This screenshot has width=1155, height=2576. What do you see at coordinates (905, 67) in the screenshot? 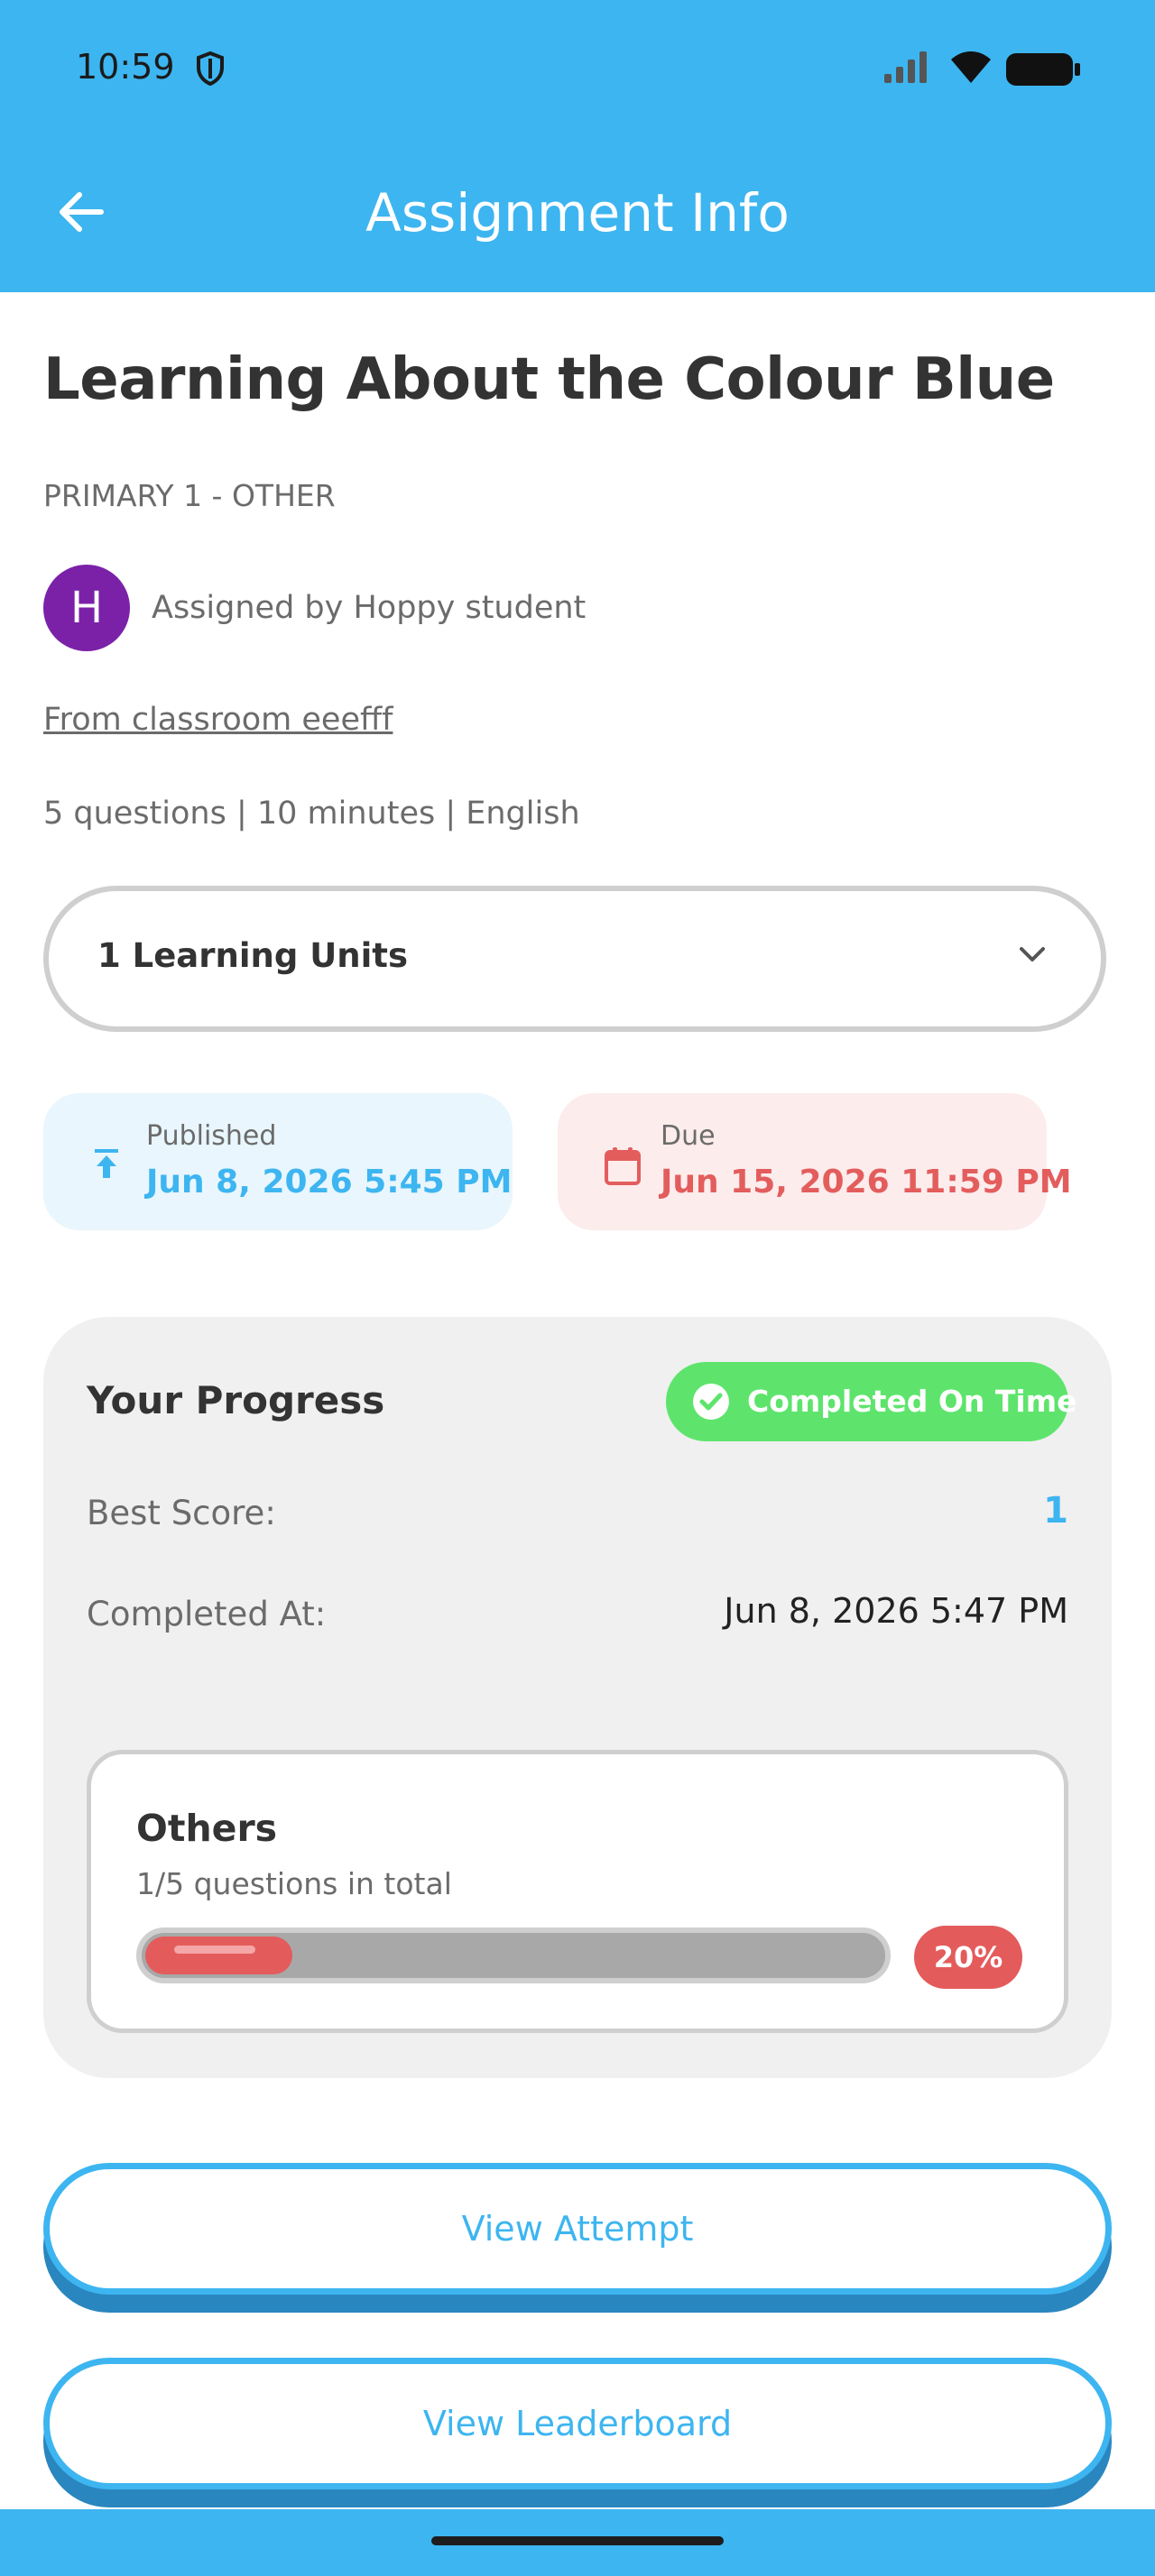
I see `signal-icon` at bounding box center [905, 67].